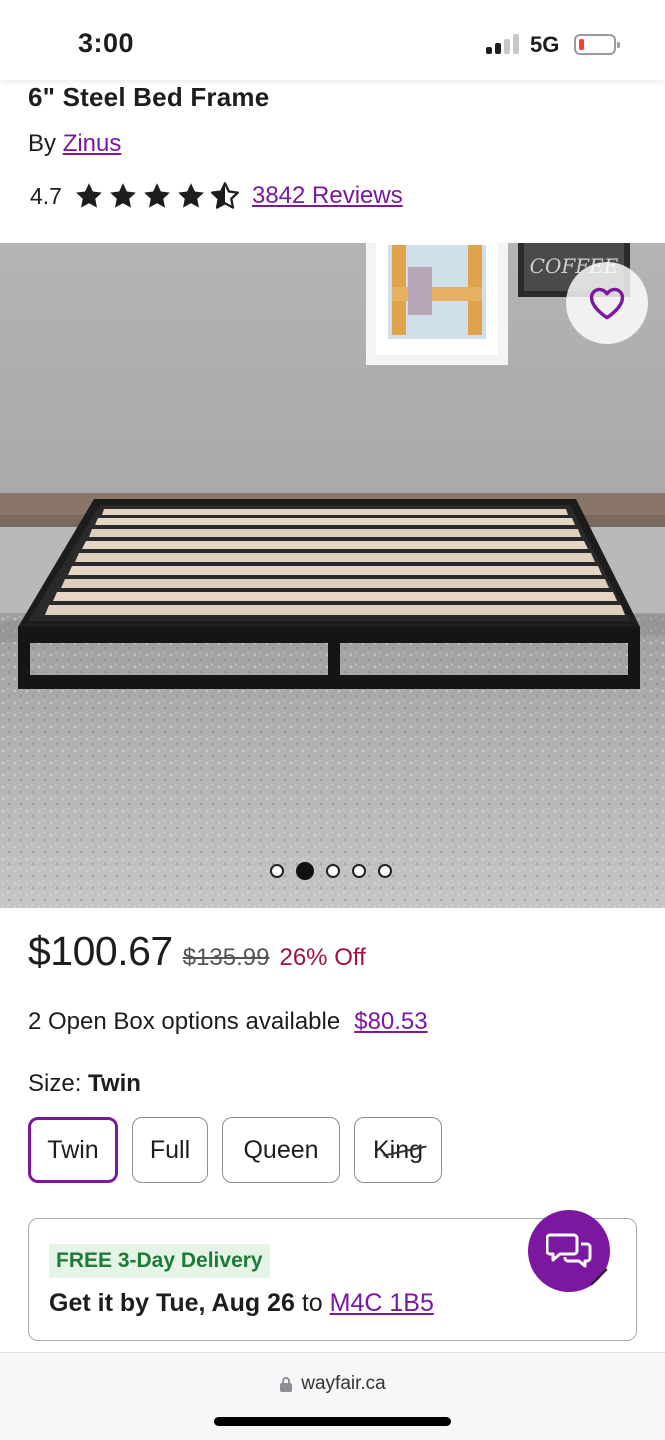  I want to click on size-option-king: King, so click(398, 1150).